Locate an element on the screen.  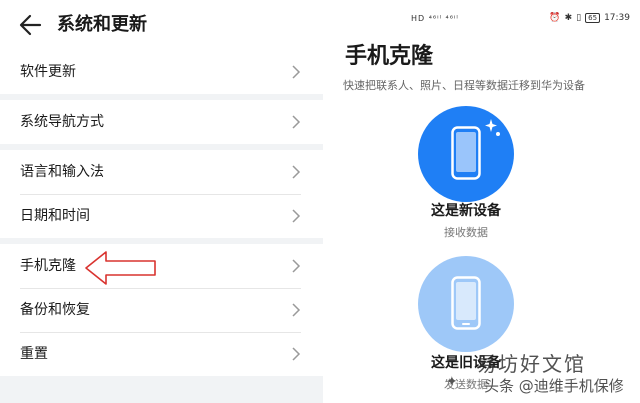
new-device-button is located at coordinates (466, 154).